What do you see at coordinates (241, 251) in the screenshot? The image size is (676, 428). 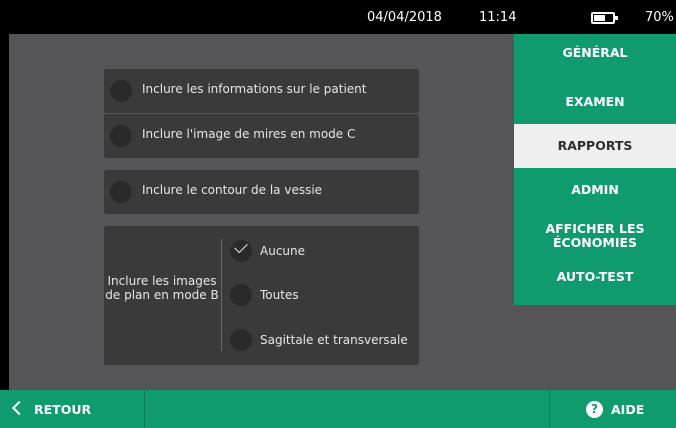 I see `check-icon` at bounding box center [241, 251].